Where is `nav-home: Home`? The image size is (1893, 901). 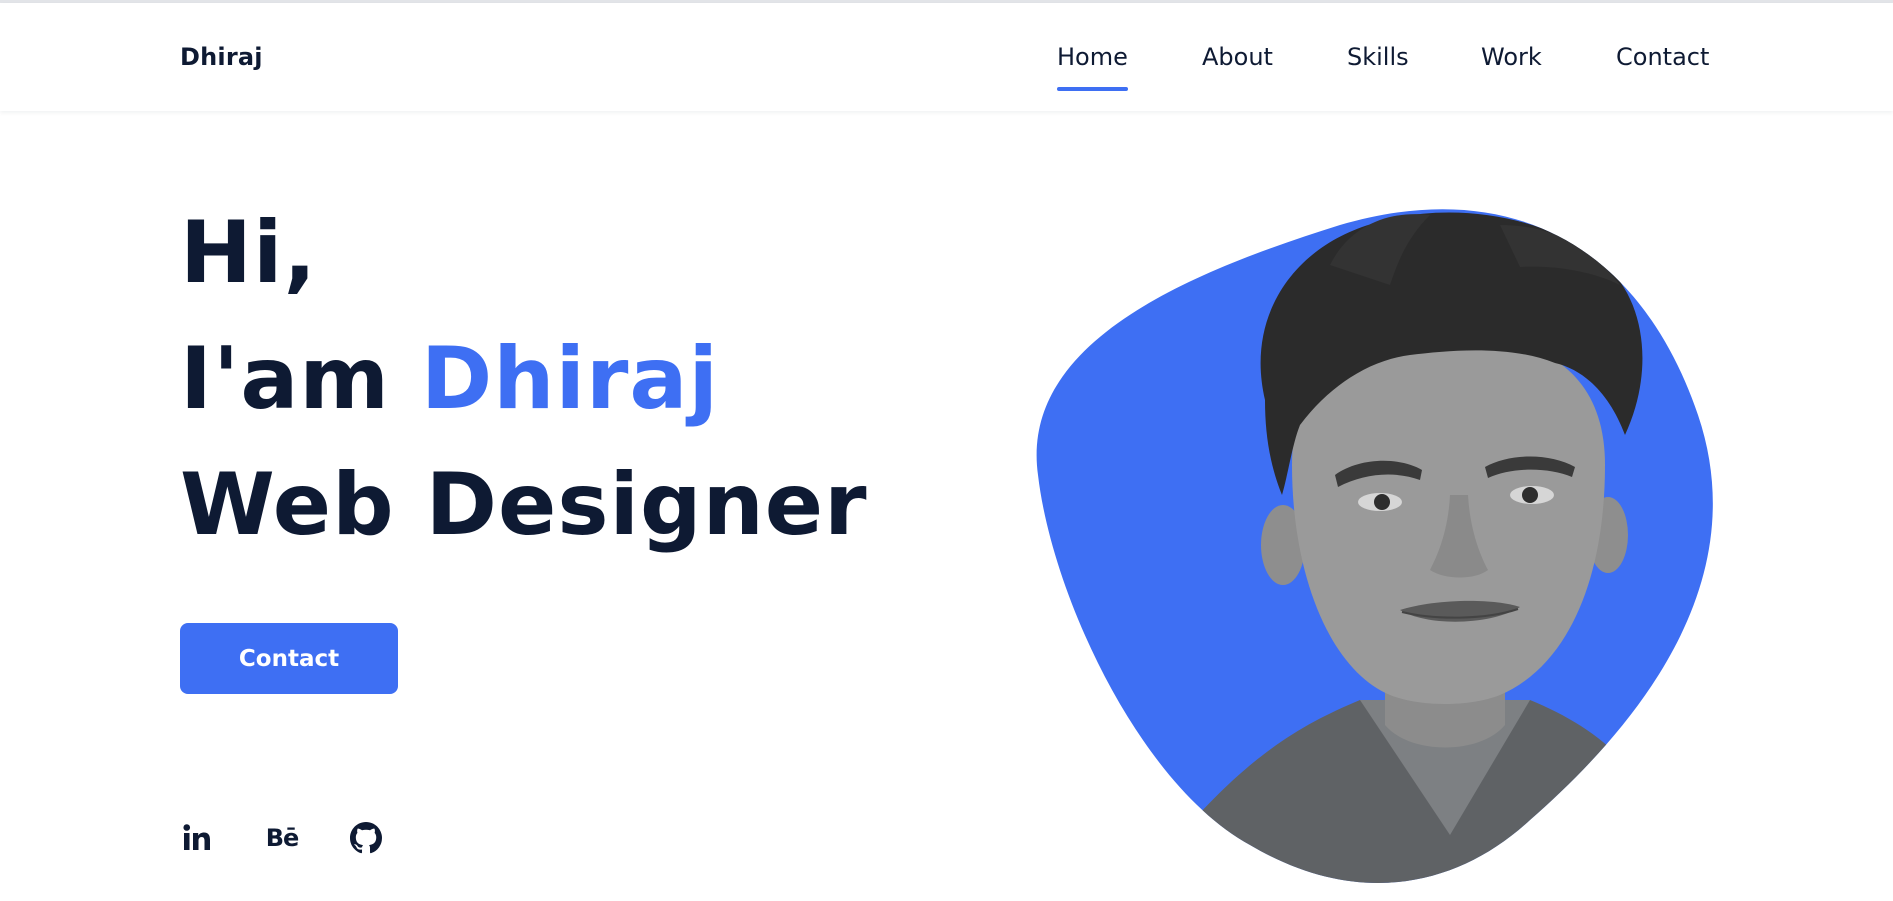
nav-home: Home is located at coordinates (1092, 67).